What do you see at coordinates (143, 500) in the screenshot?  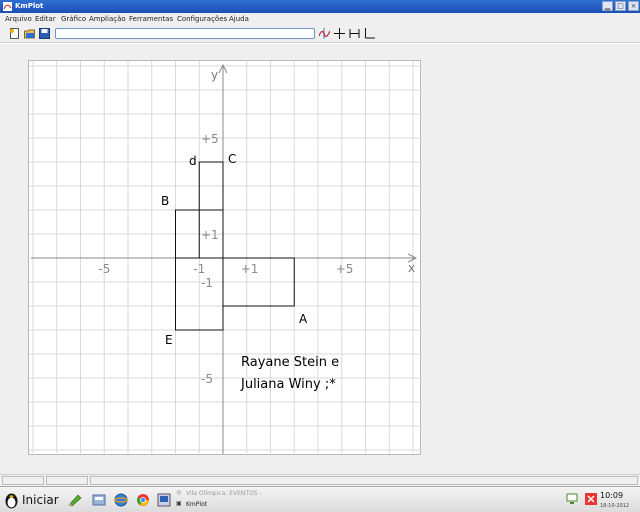 I see `quicklaunch-chrome-icon` at bounding box center [143, 500].